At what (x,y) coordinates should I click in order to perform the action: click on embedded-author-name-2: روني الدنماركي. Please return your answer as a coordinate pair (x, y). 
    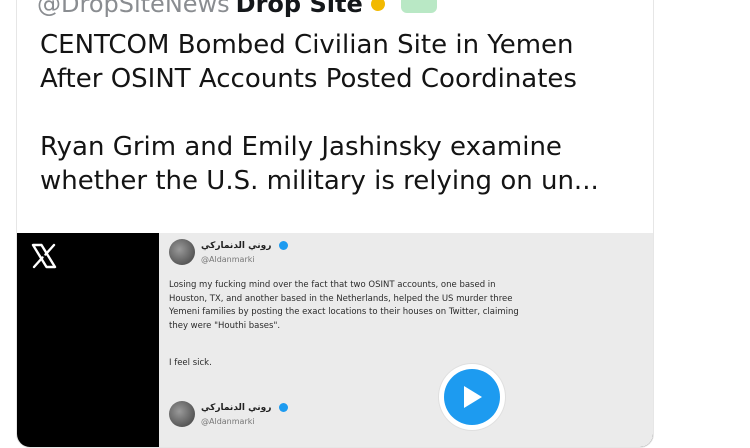
    Looking at the image, I should click on (236, 408).